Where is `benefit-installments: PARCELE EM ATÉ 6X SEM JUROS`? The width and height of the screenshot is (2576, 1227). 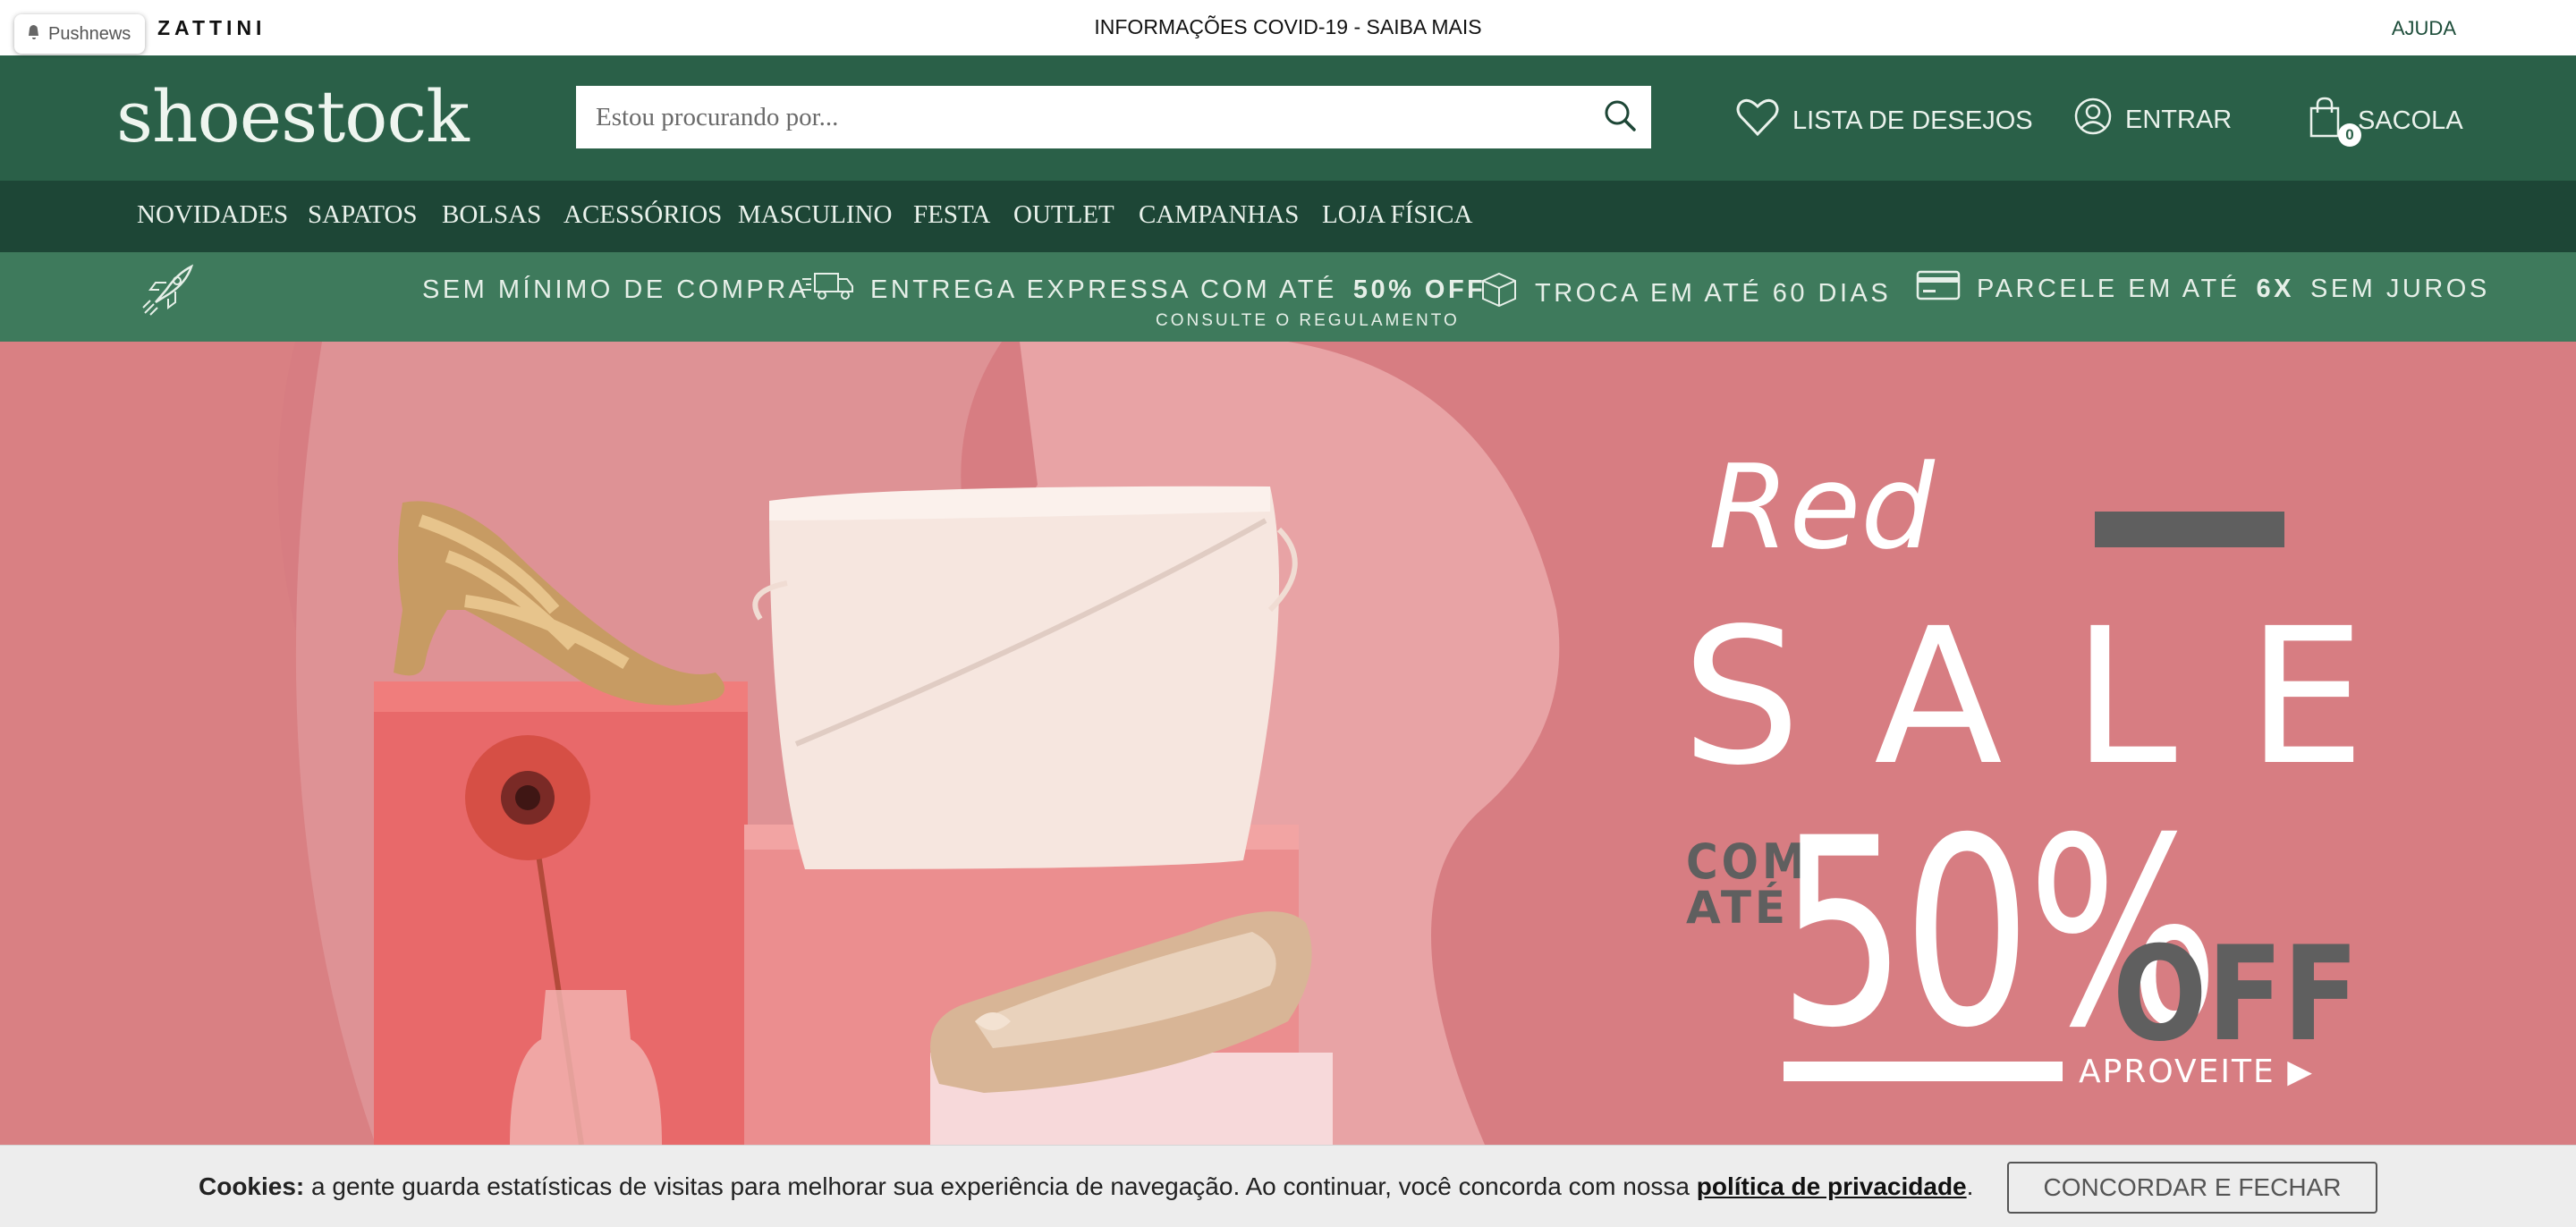 benefit-installments: PARCELE EM ATÉ 6X SEM JUROS is located at coordinates (2203, 288).